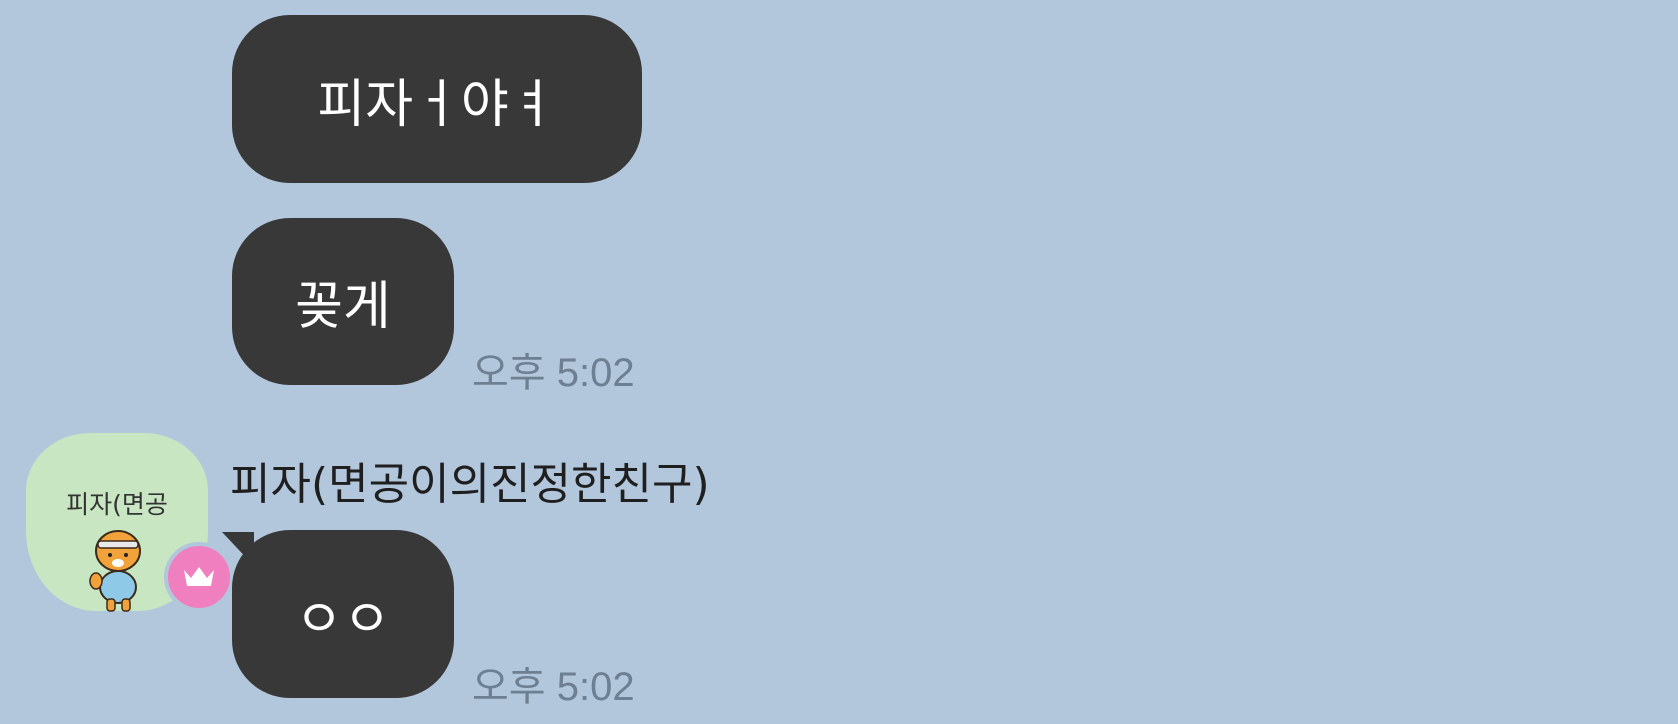 This screenshot has width=1678, height=724. What do you see at coordinates (130, 522) in the screenshot?
I see `sender-avatar: 피자(면공` at bounding box center [130, 522].